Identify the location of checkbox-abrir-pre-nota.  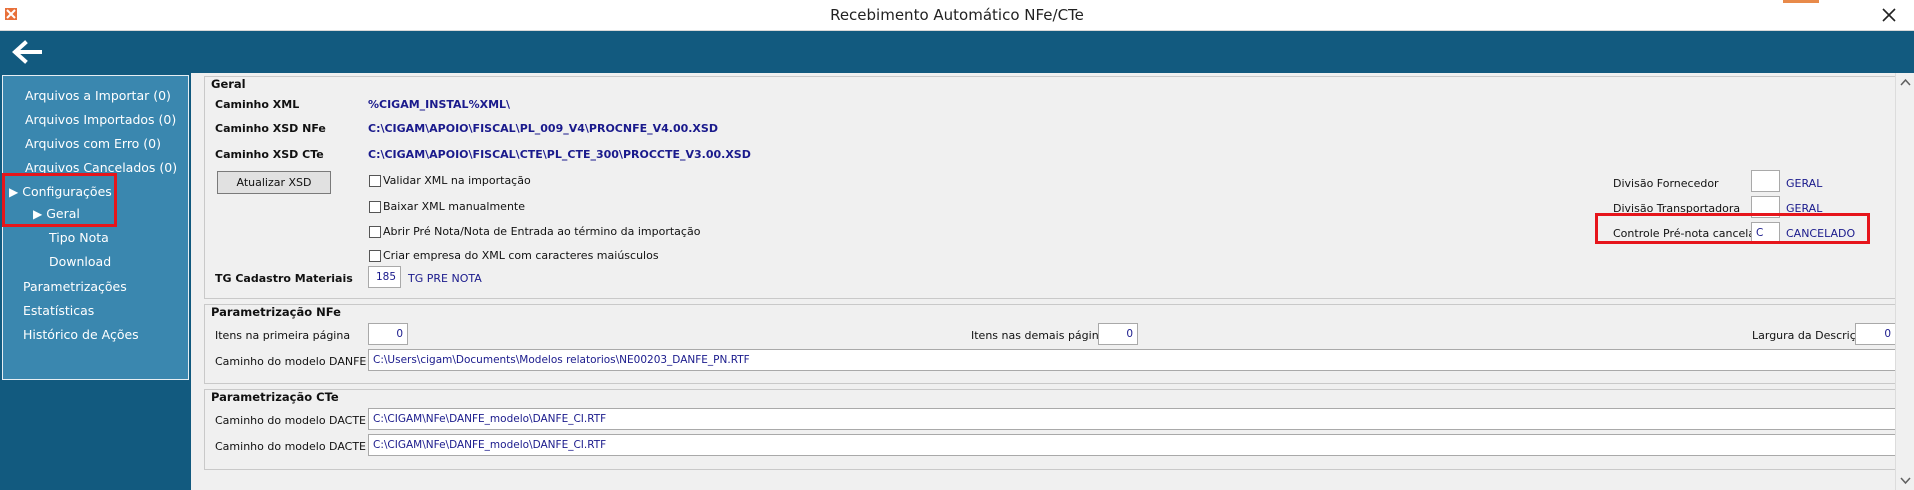
(375, 232).